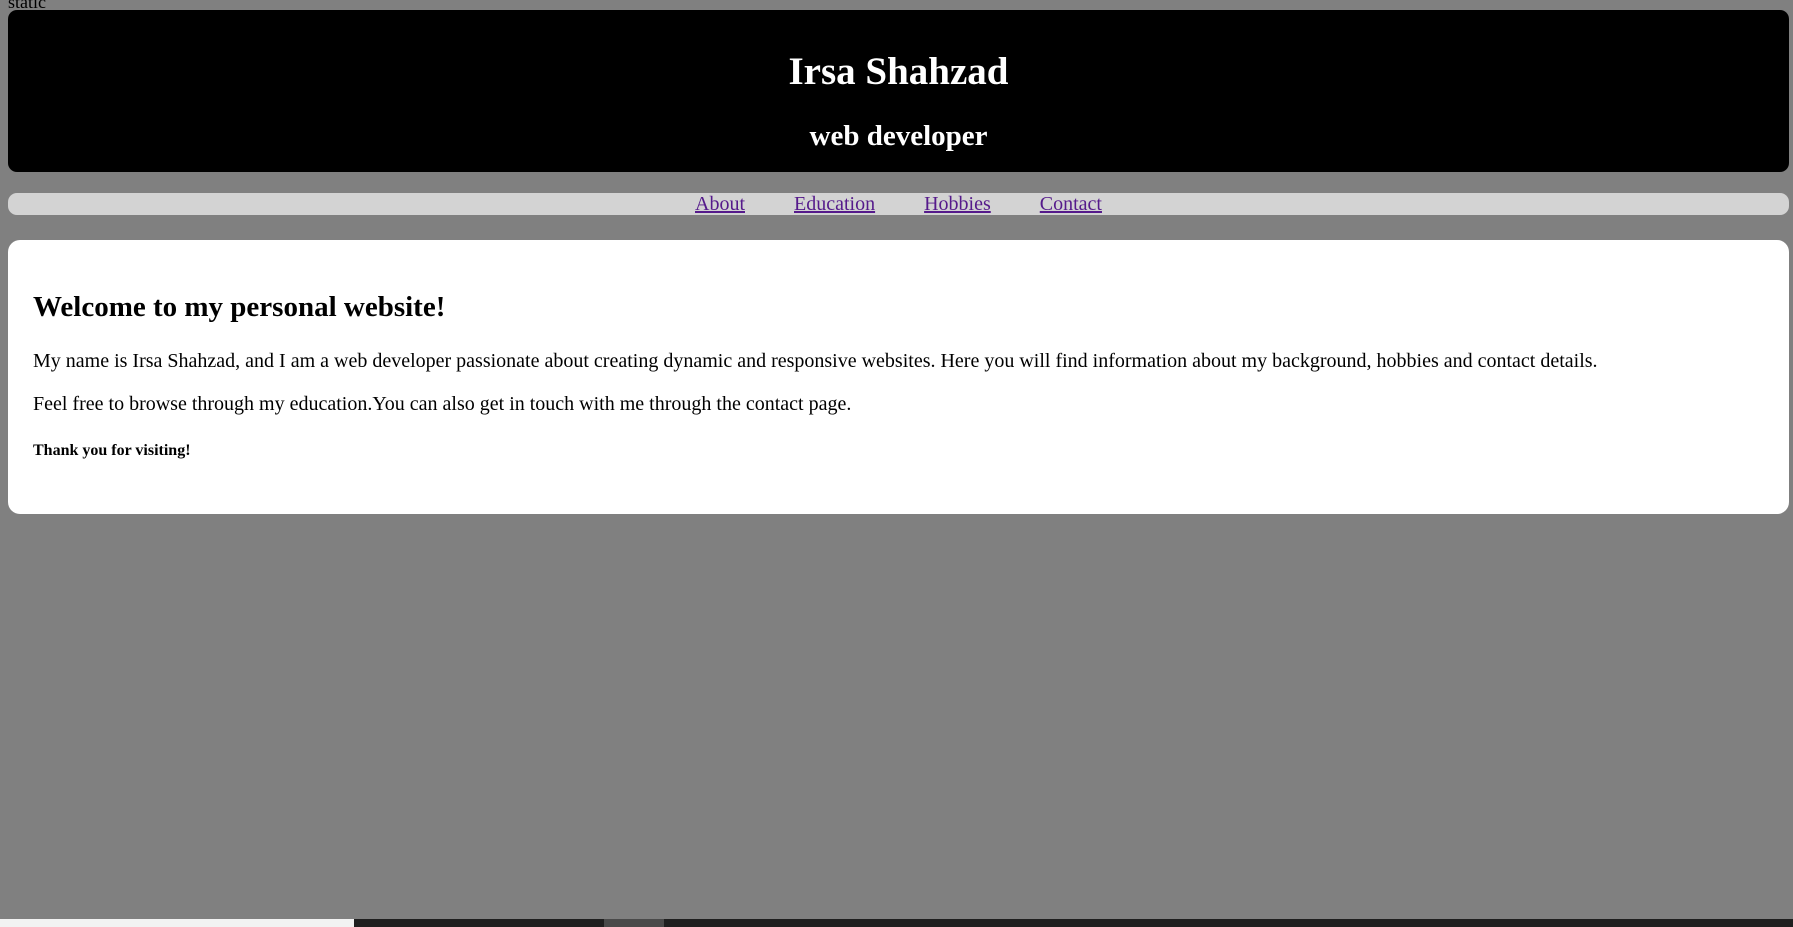 Image resolution: width=1793 pixels, height=927 pixels. Describe the element at coordinates (720, 204) in the screenshot. I see `nav-link-about: About` at that location.